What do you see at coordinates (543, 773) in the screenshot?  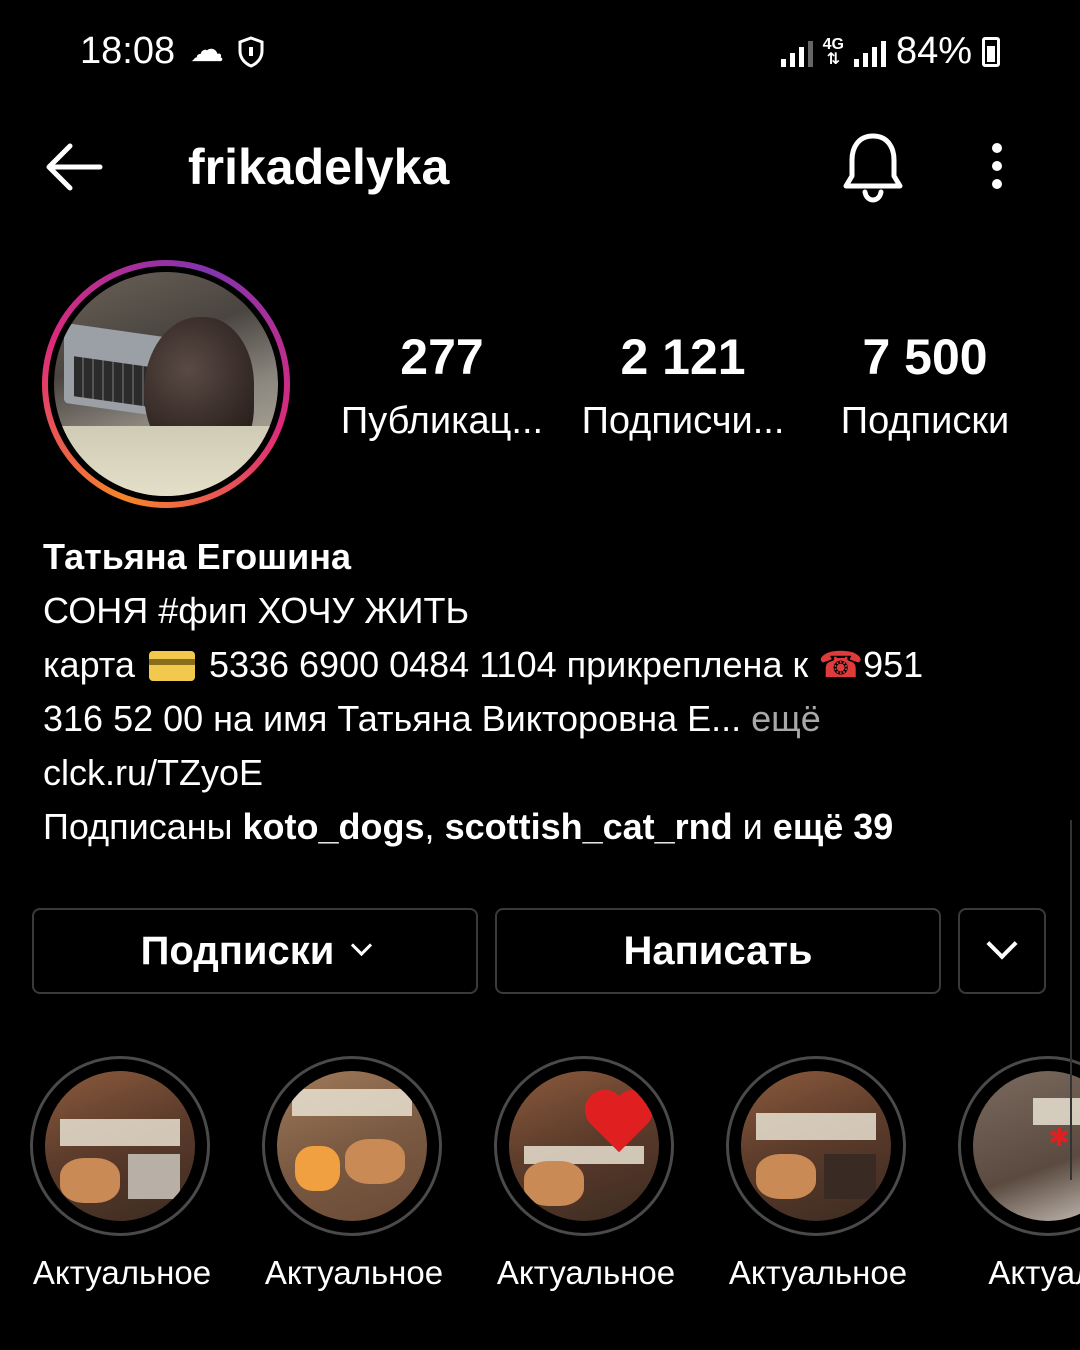 I see `bio-link: clck.ru/TZyoE` at bounding box center [543, 773].